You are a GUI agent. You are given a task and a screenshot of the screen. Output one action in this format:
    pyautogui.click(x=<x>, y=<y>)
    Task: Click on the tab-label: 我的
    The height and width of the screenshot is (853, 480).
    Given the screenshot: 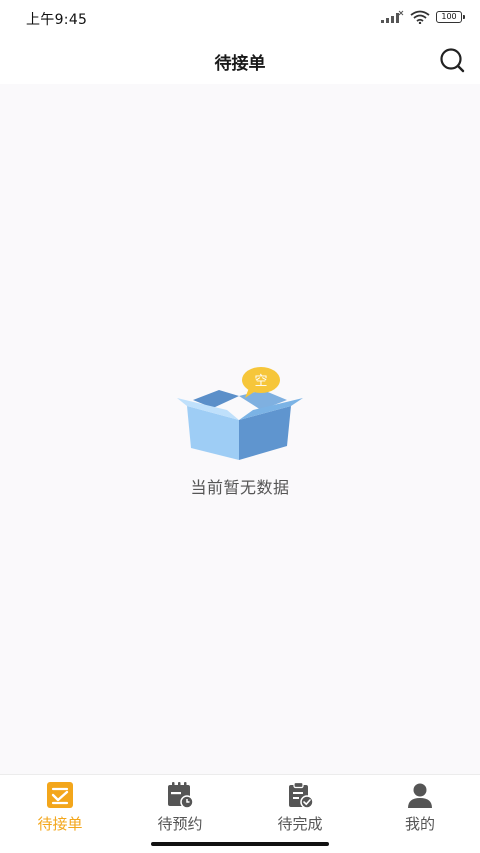 What is the action you would take?
    pyautogui.click(x=419, y=824)
    